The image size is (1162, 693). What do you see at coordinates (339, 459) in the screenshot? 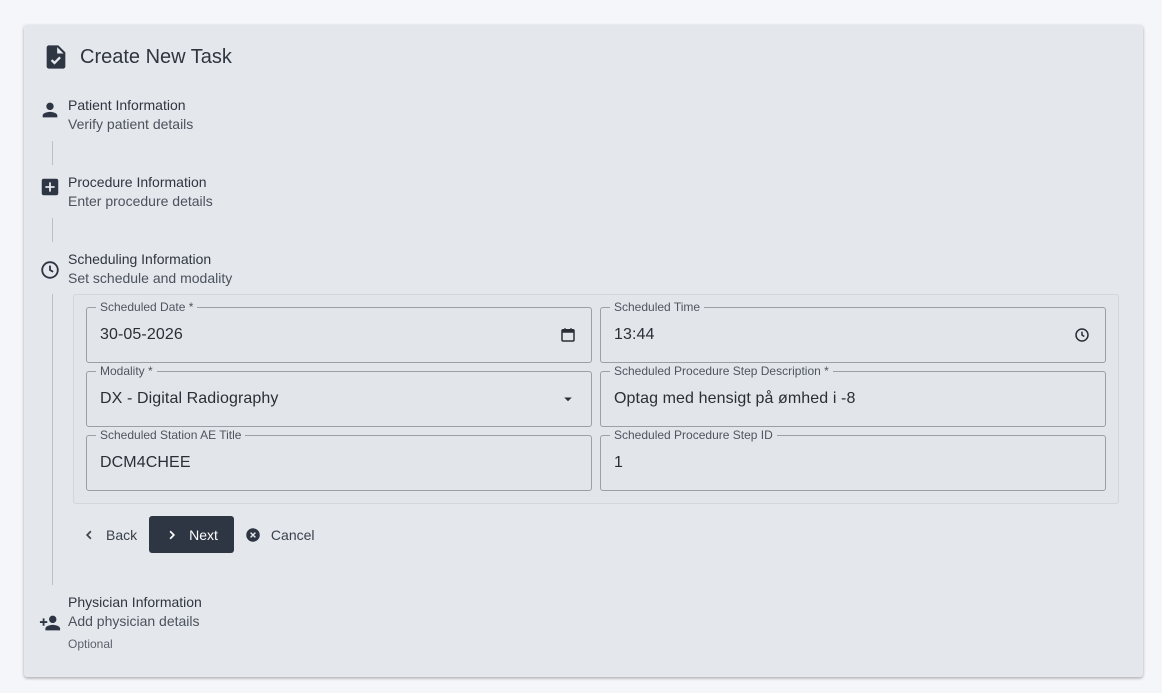
I see `station-ae-title-field: Scheduled Station AE Title DCM4CHEE` at bounding box center [339, 459].